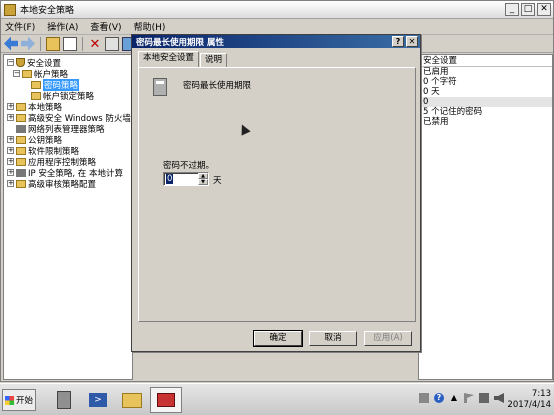  Describe the element at coordinates (95, 44) in the screenshot. I see `delete-icon: ✕` at that location.